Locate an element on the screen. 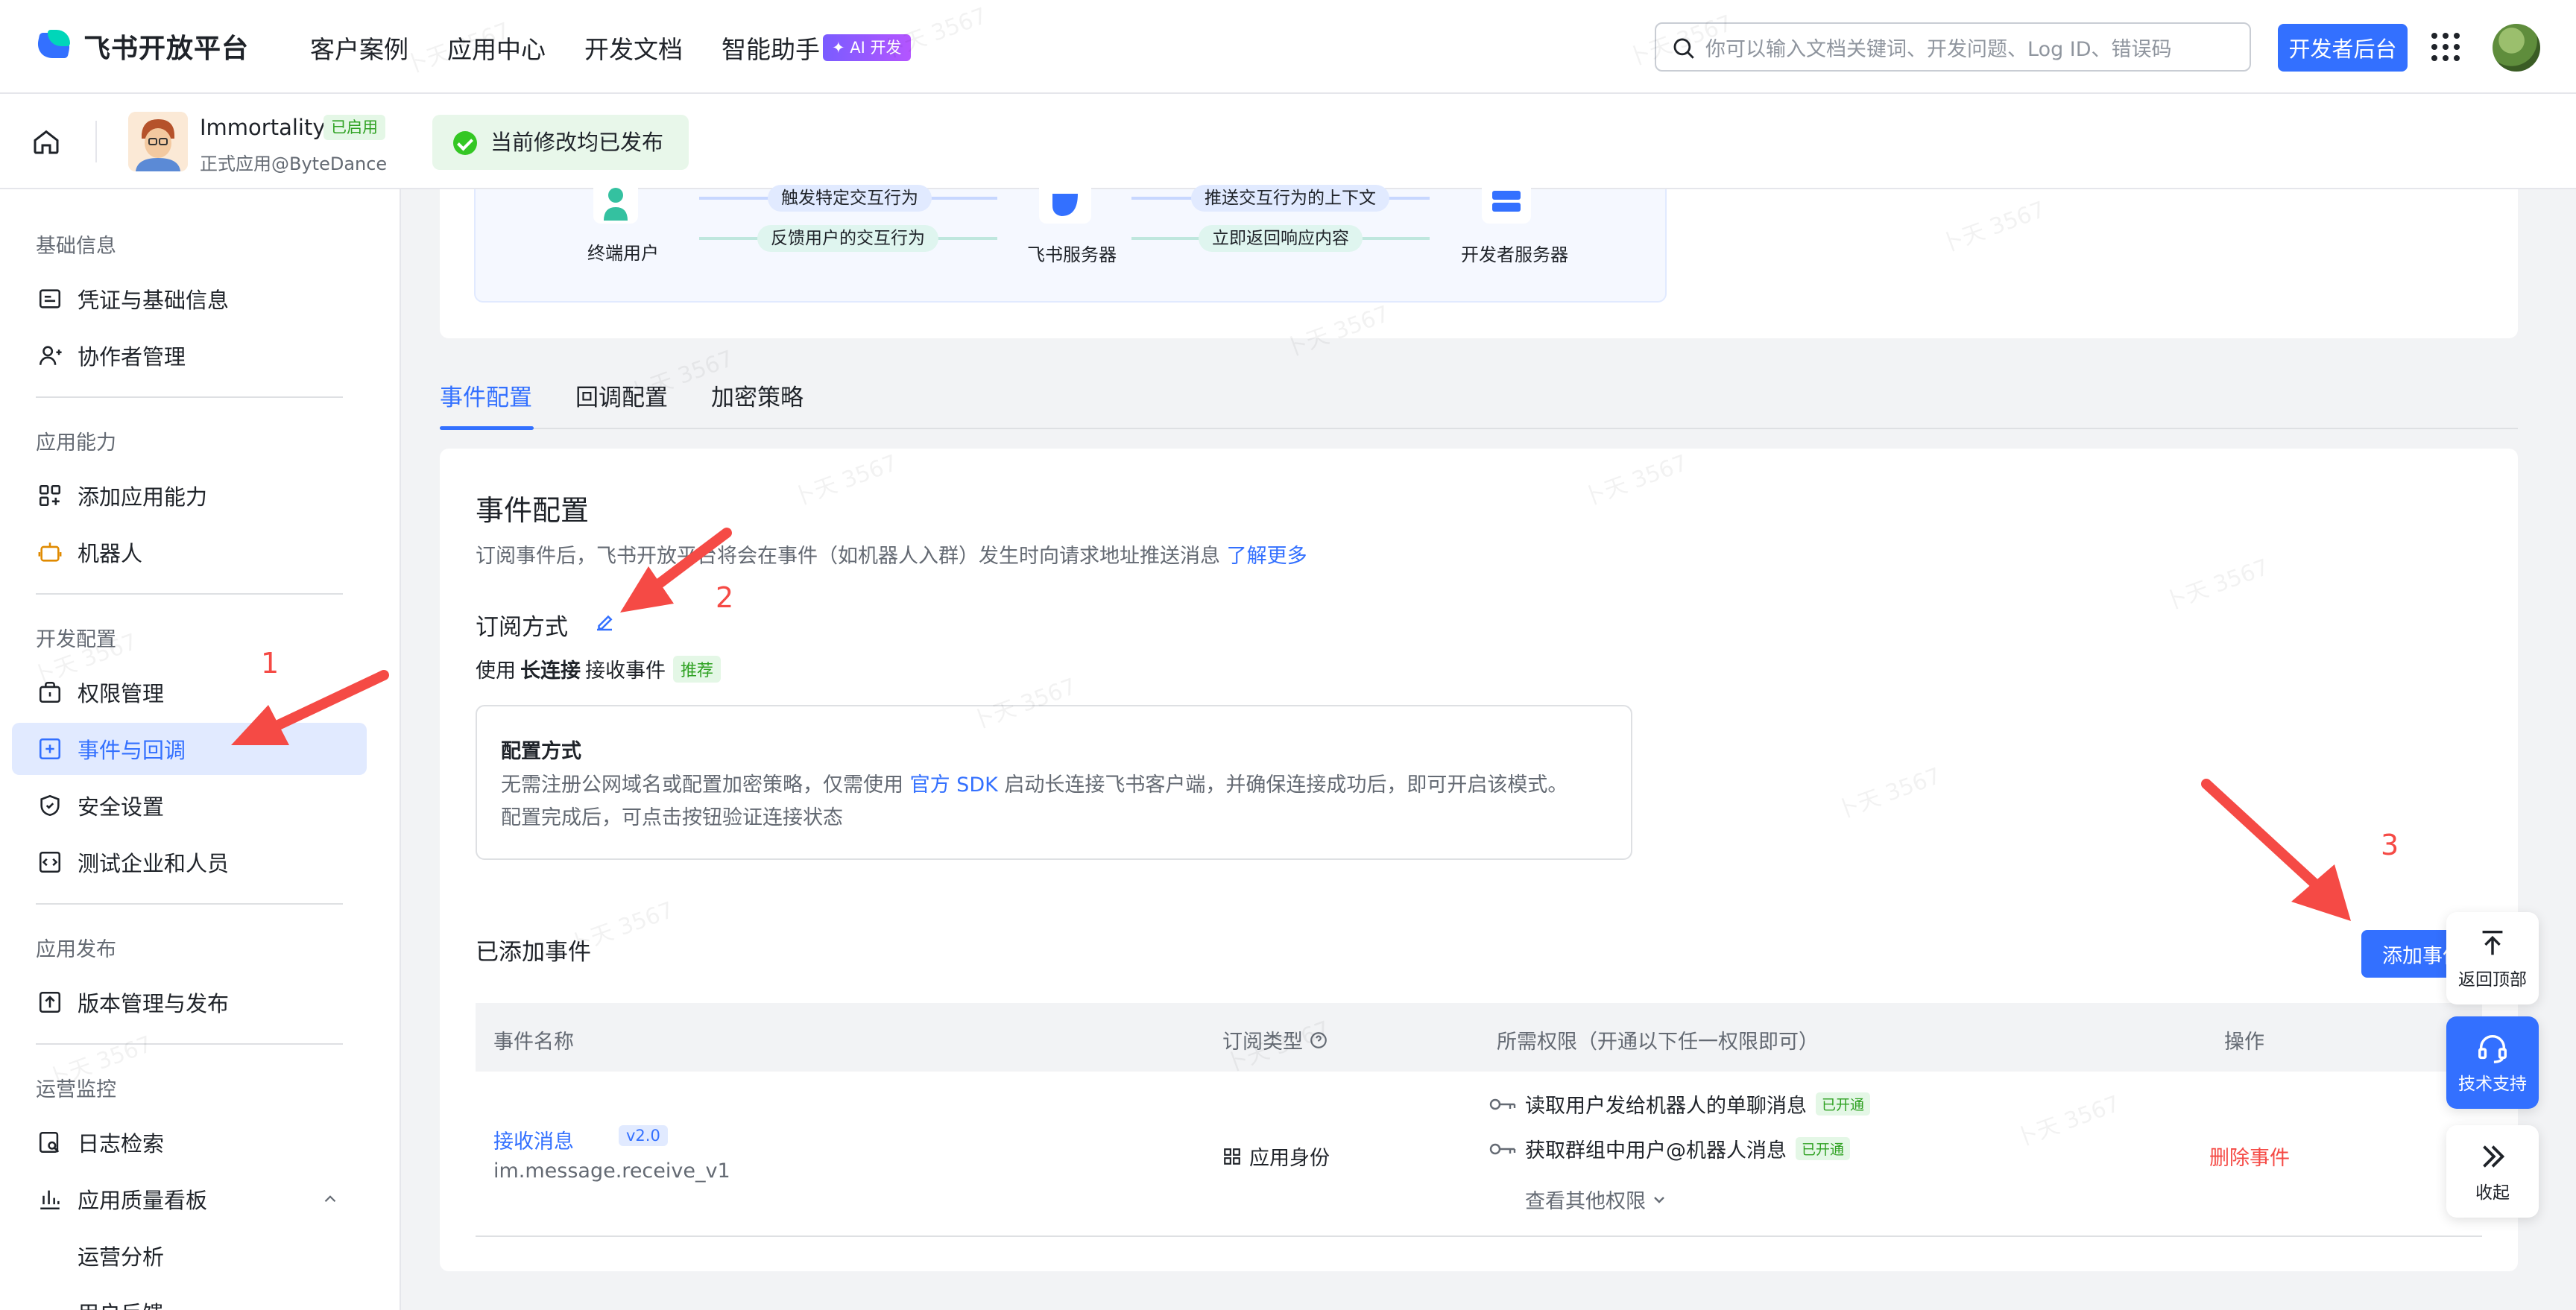 This screenshot has height=1310, width=2576. app-avatar is located at coordinates (158, 141).